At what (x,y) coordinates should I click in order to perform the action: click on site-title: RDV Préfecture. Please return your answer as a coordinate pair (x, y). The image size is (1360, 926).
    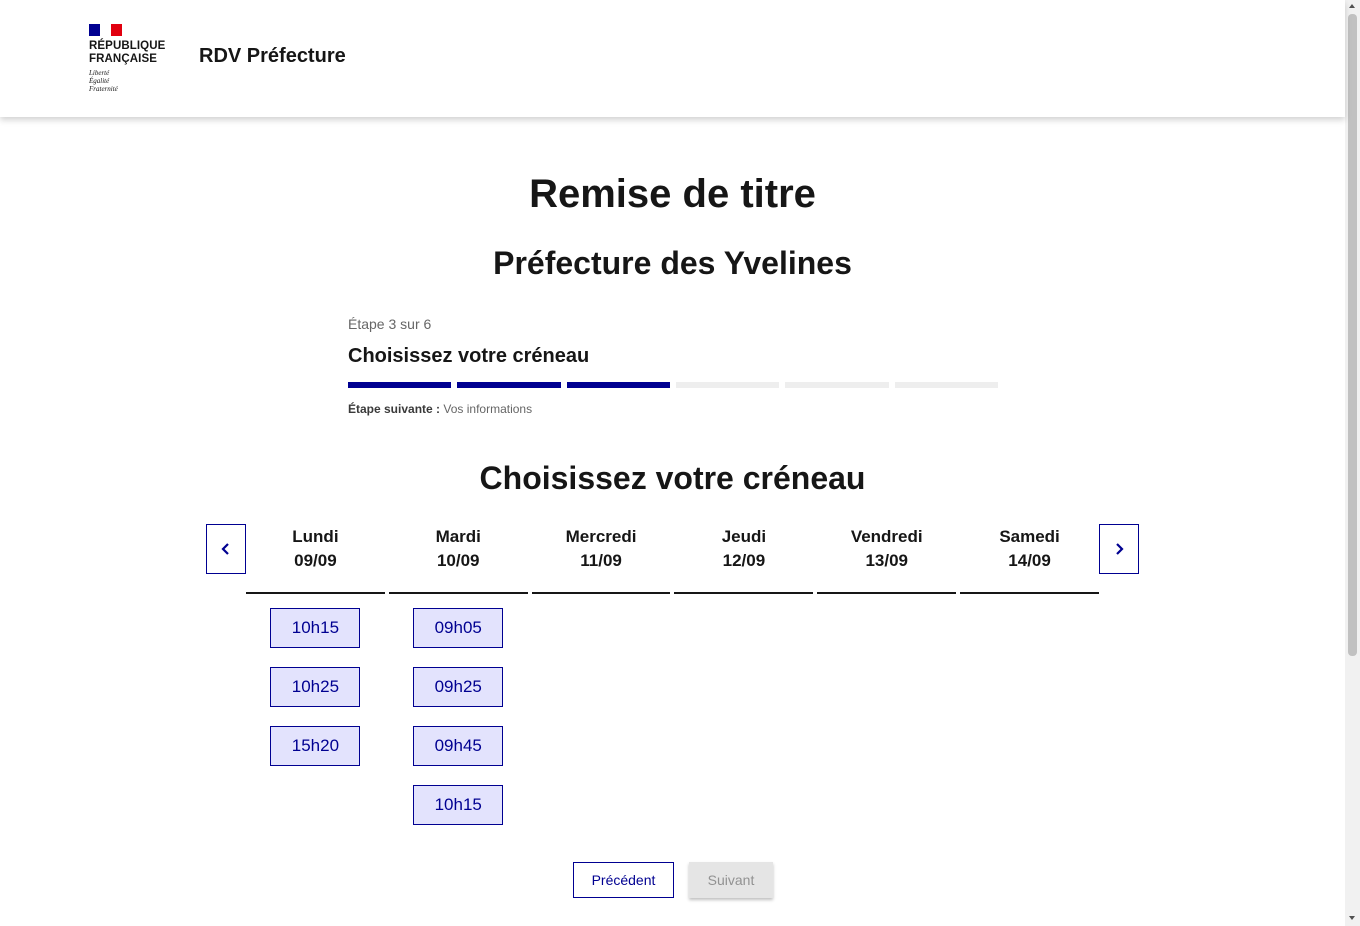
    Looking at the image, I should click on (272, 56).